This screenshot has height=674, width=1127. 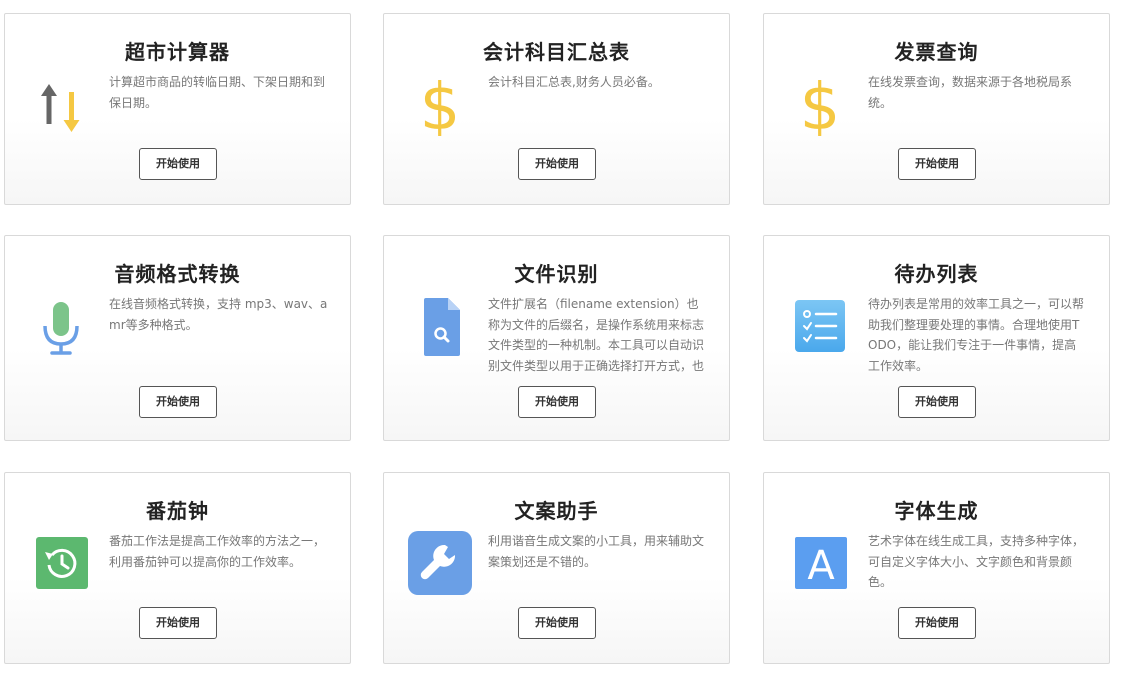 I want to click on file-search-icon, so click(x=442, y=326).